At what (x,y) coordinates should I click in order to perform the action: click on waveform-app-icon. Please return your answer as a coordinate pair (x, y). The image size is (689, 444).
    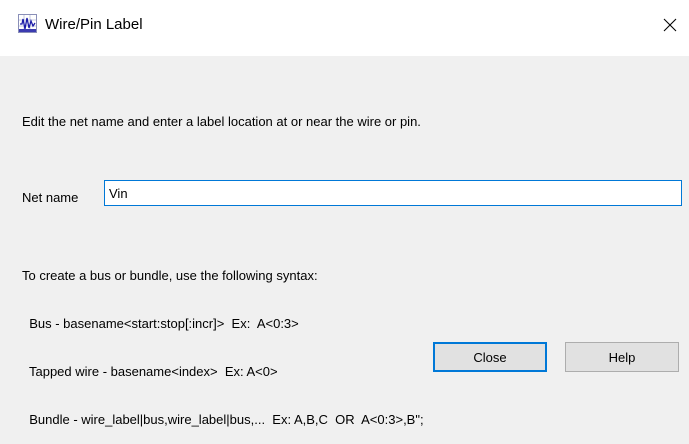
    Looking at the image, I should click on (27, 23).